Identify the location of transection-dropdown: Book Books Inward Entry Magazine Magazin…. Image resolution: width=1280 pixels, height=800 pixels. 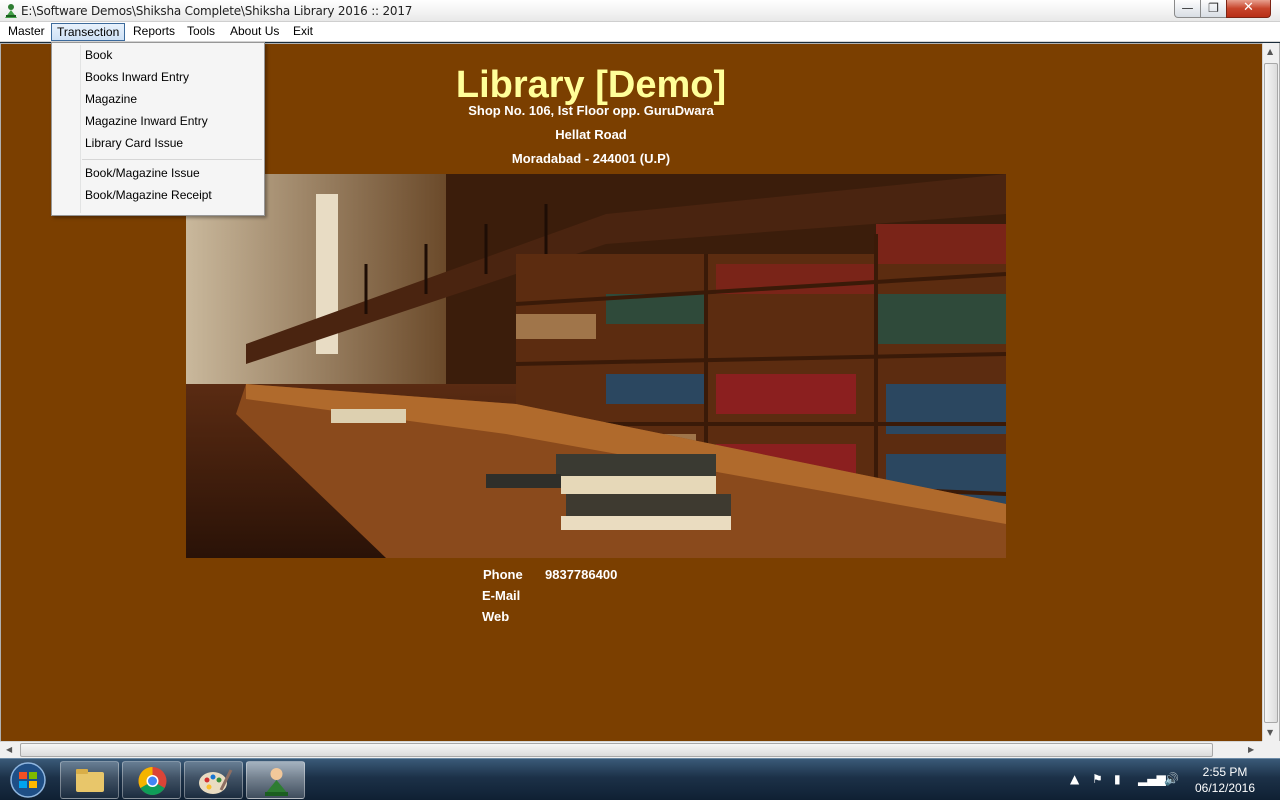
(158, 129).